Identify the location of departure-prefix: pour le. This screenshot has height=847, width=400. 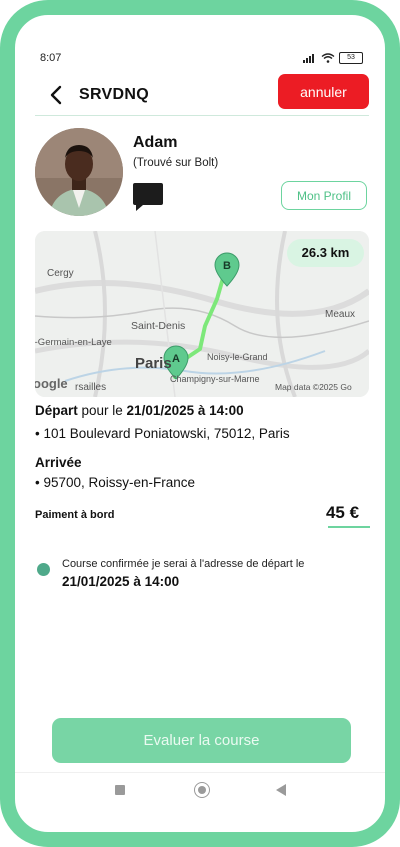
(102, 410).